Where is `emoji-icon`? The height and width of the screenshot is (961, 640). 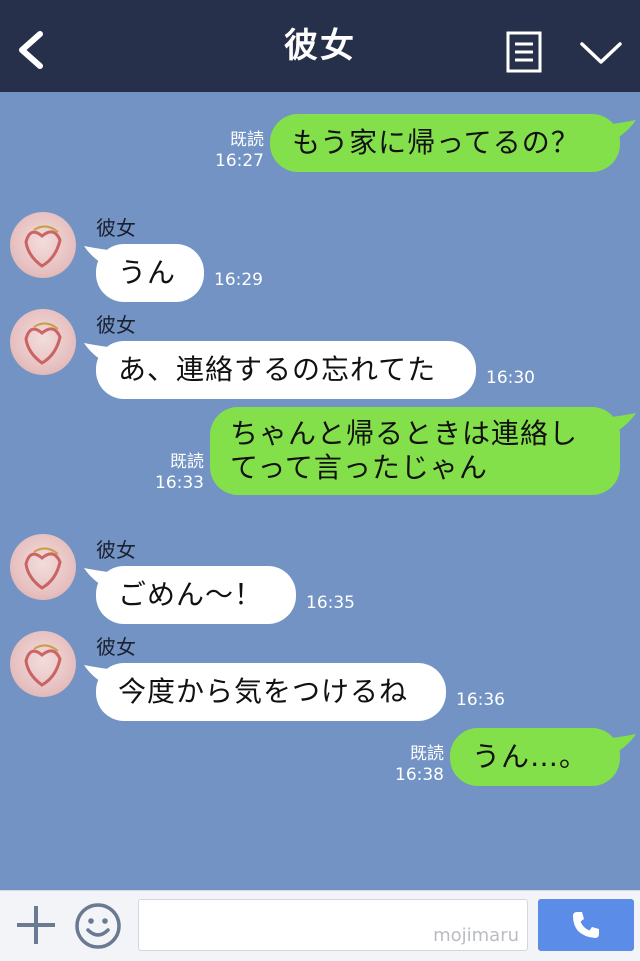 emoji-icon is located at coordinates (98, 926).